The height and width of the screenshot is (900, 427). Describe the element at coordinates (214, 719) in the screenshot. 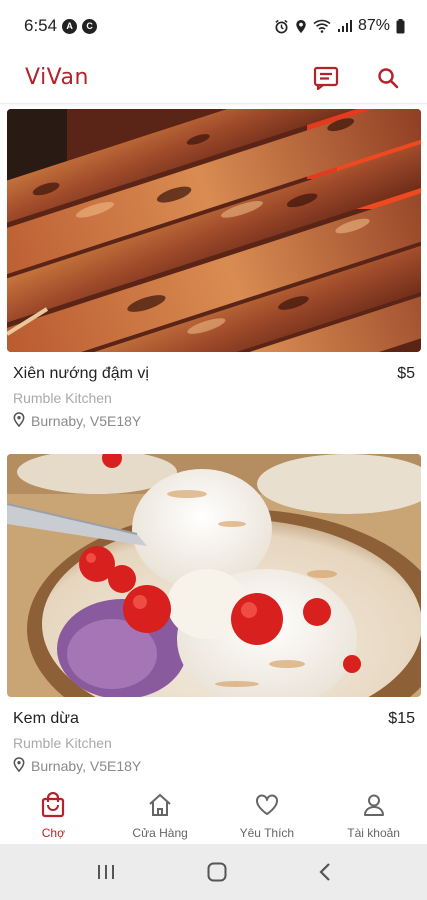

I see `title-row: Kem dừa $15` at that location.